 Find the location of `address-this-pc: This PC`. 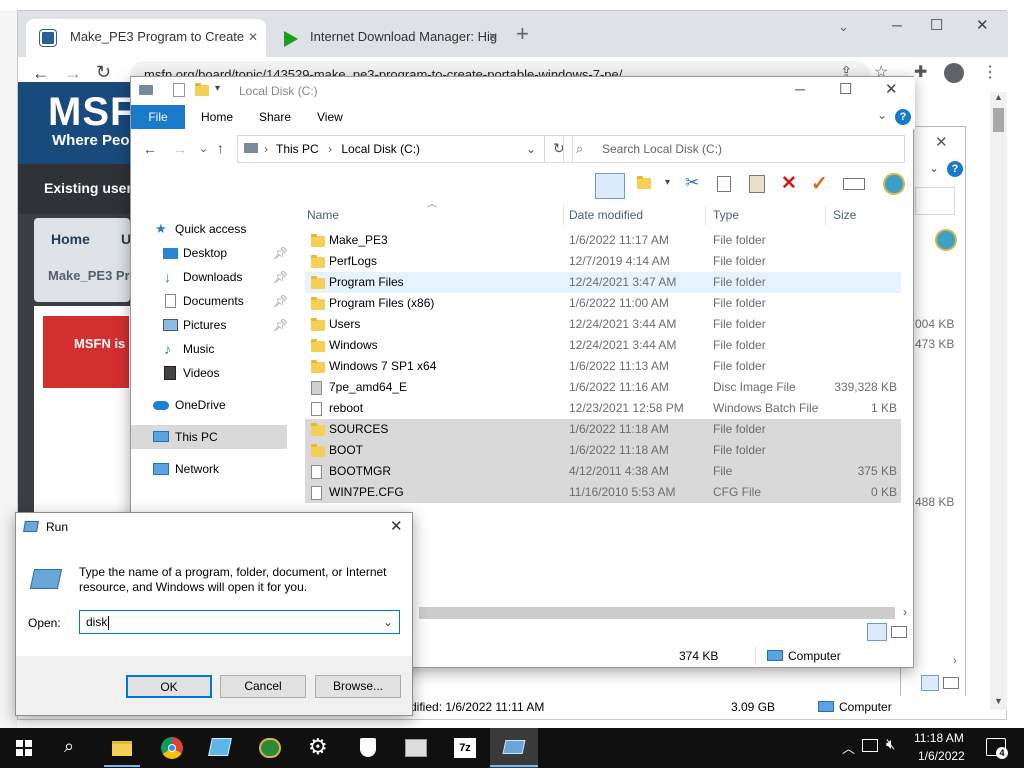

address-this-pc: This PC is located at coordinates (297, 149).